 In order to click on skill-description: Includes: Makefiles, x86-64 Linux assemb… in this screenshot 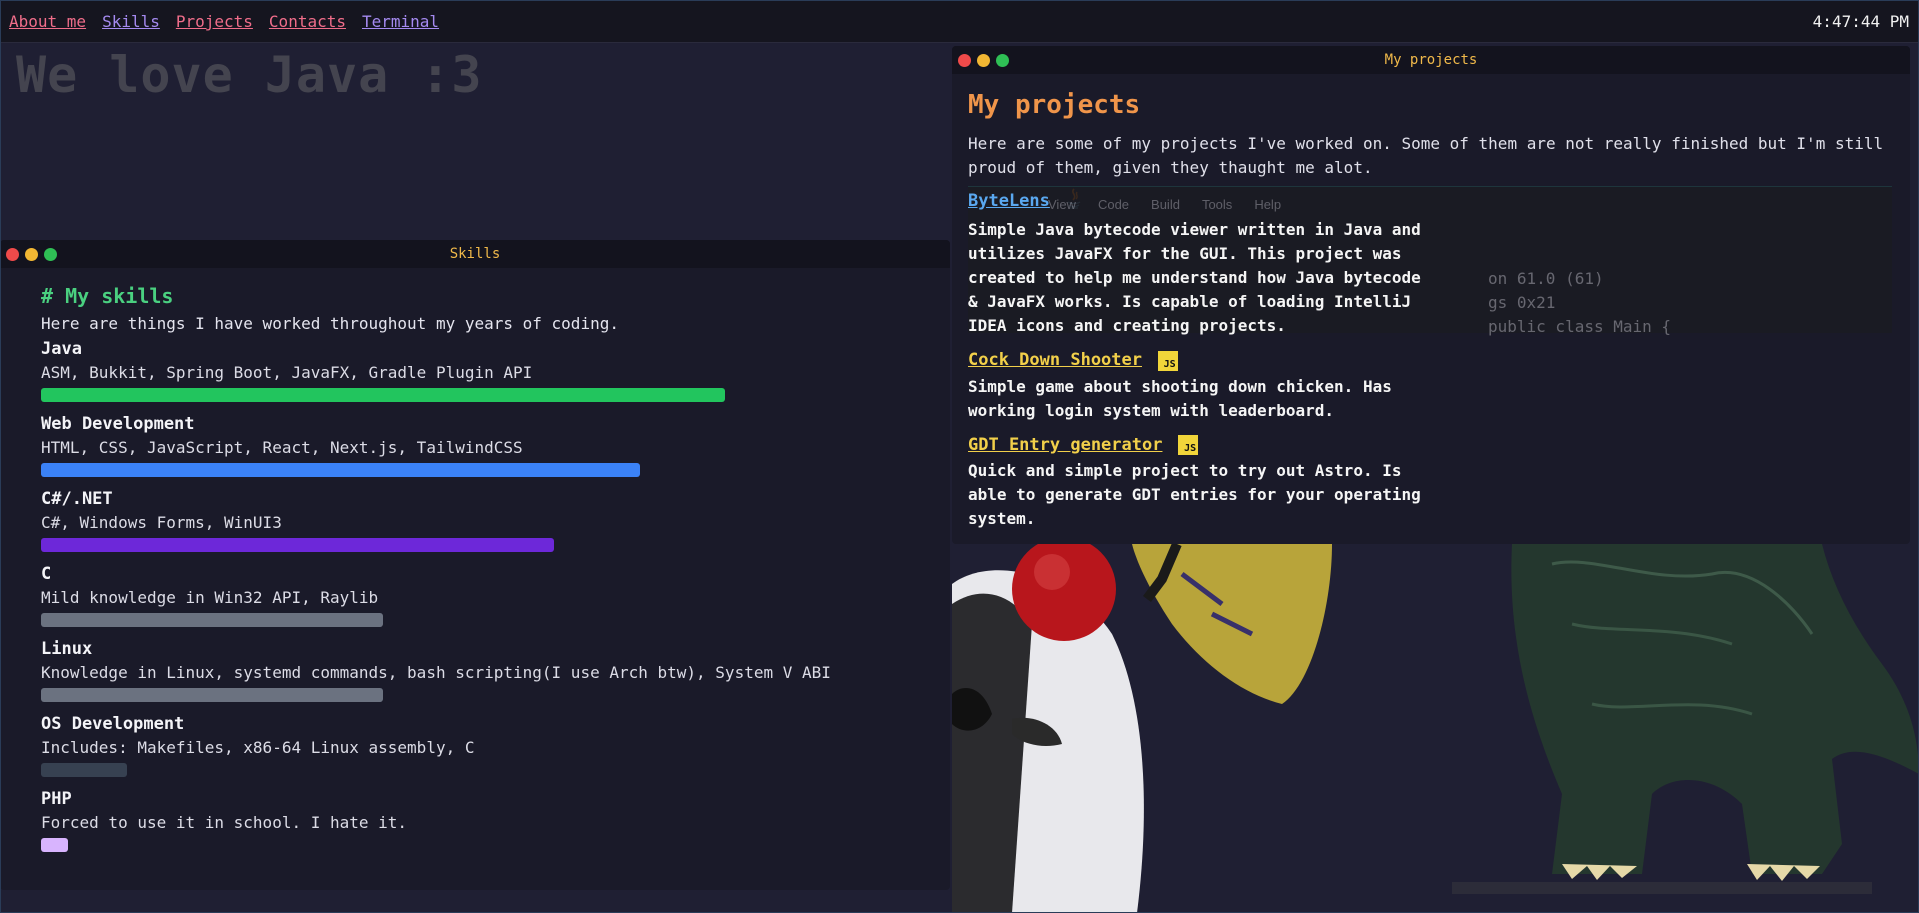, I will do `click(258, 747)`.